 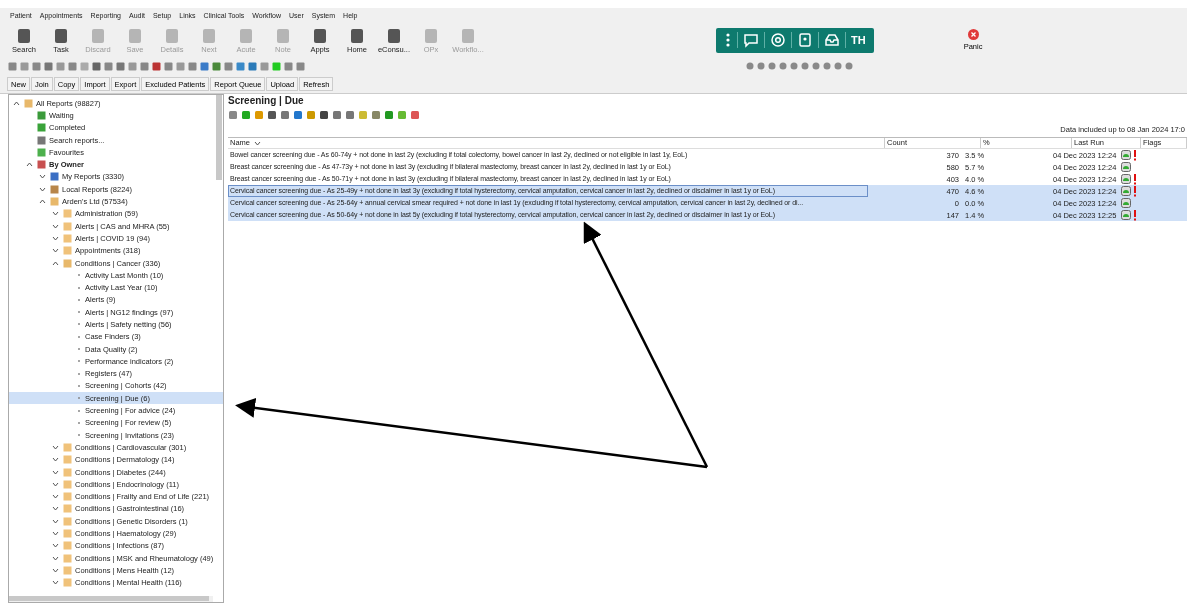 What do you see at coordinates (257, 143) in the screenshot?
I see `caret-icon` at bounding box center [257, 143].